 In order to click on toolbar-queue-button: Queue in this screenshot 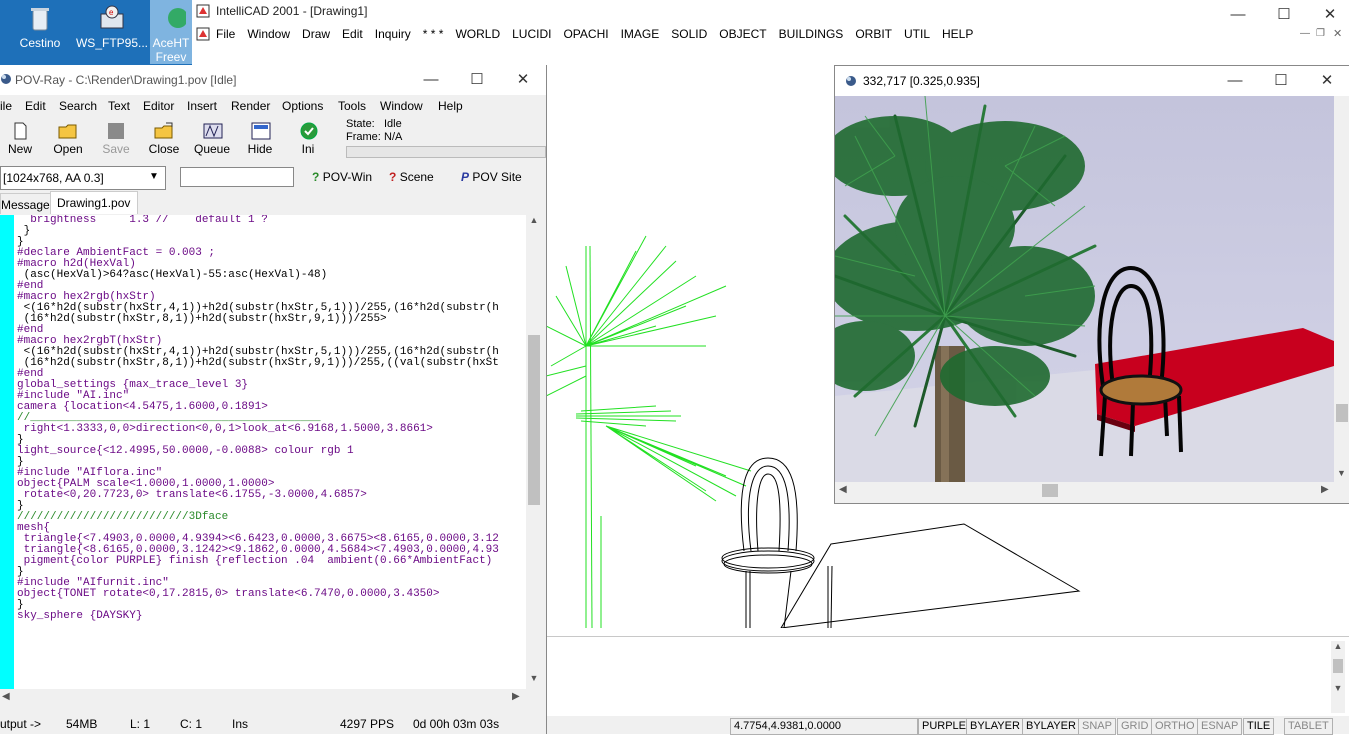, I will do `click(212, 140)`.